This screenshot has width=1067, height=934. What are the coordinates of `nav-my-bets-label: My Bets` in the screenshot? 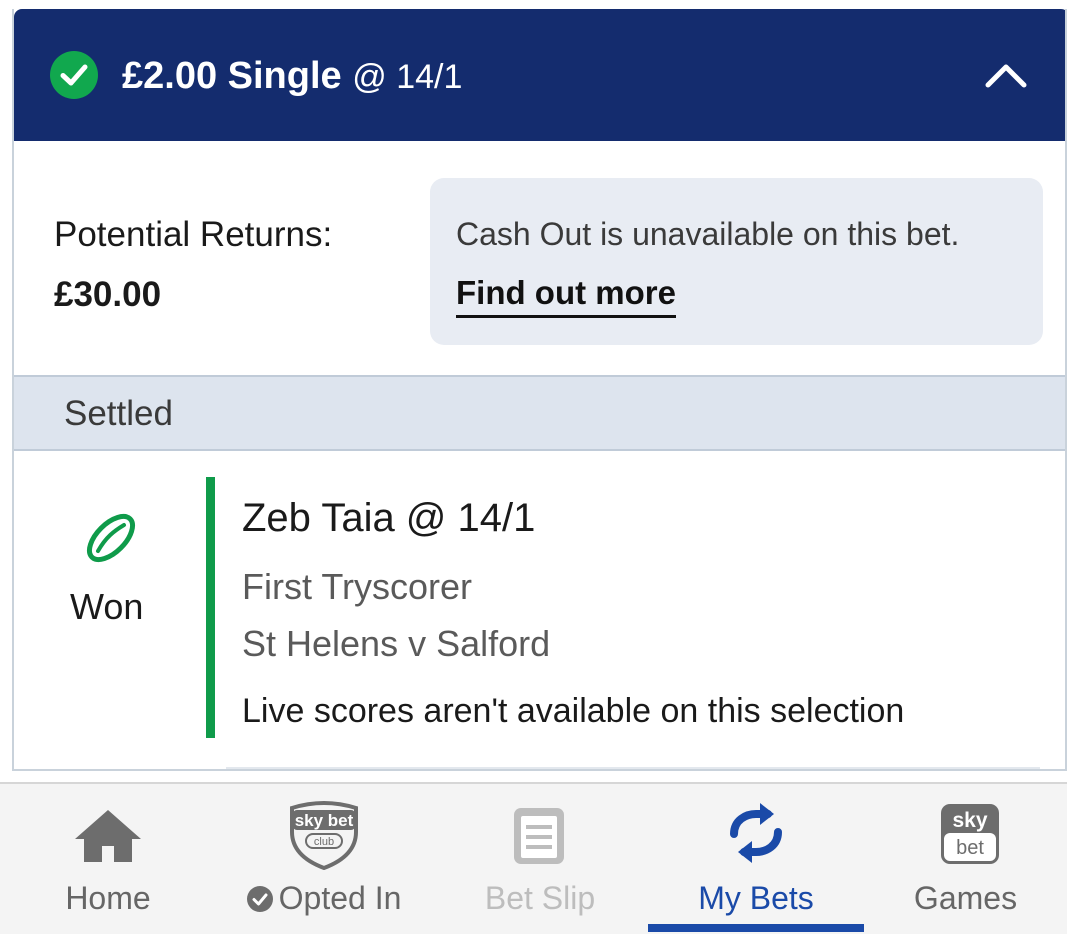 It's located at (756, 898).